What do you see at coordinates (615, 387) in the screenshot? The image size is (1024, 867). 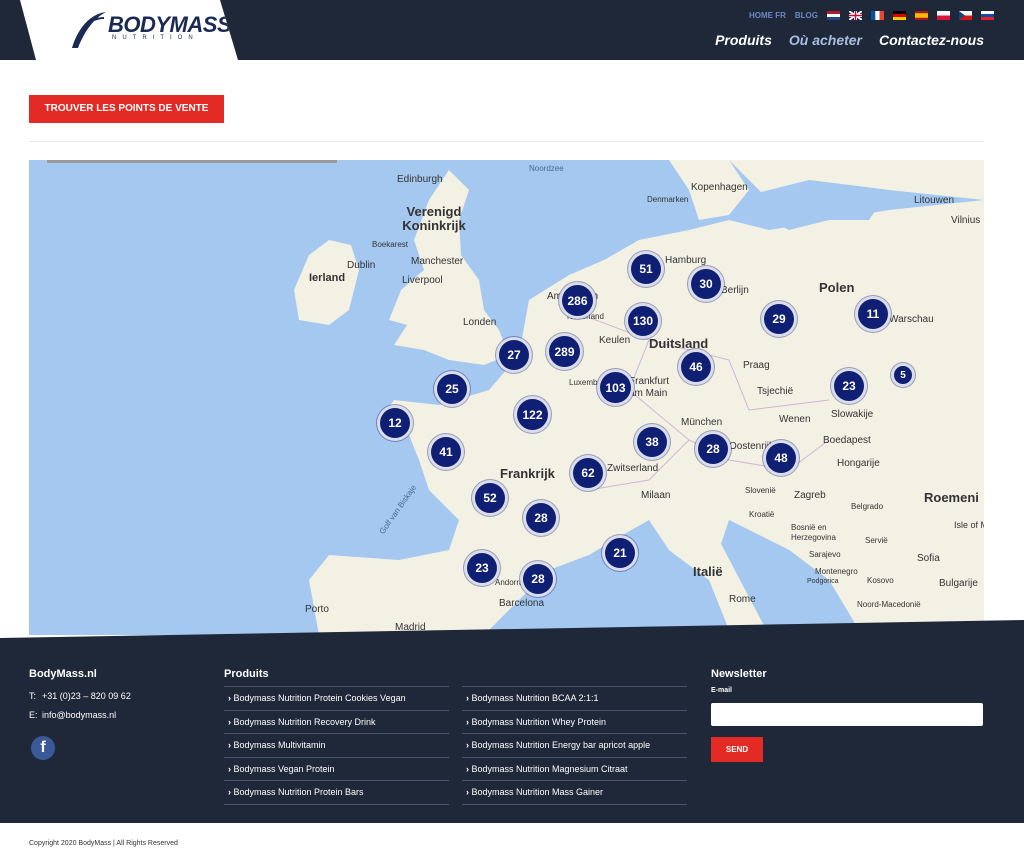 I see `store-cluster: 103` at bounding box center [615, 387].